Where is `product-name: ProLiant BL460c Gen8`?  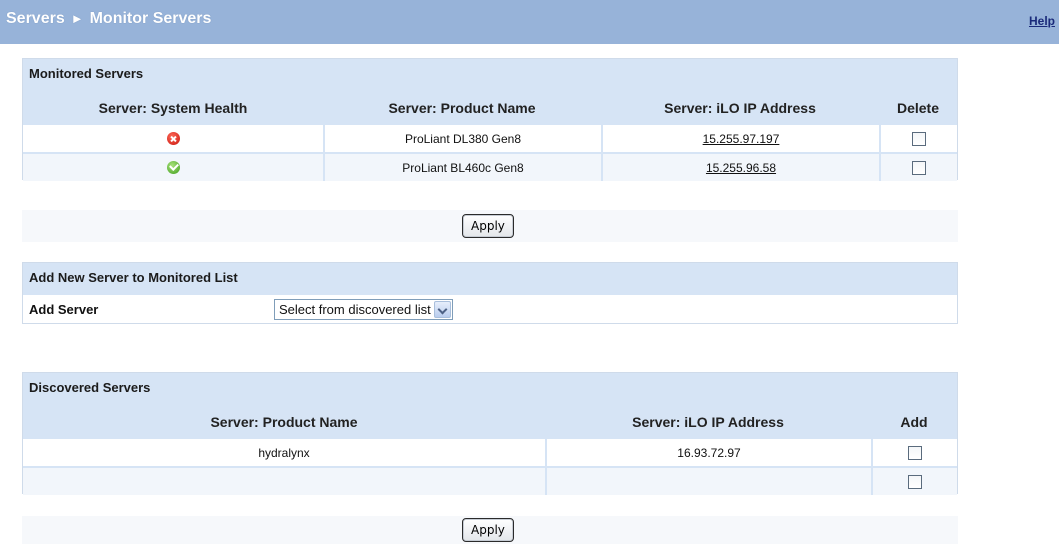
product-name: ProLiant BL460c Gen8 is located at coordinates (462, 167).